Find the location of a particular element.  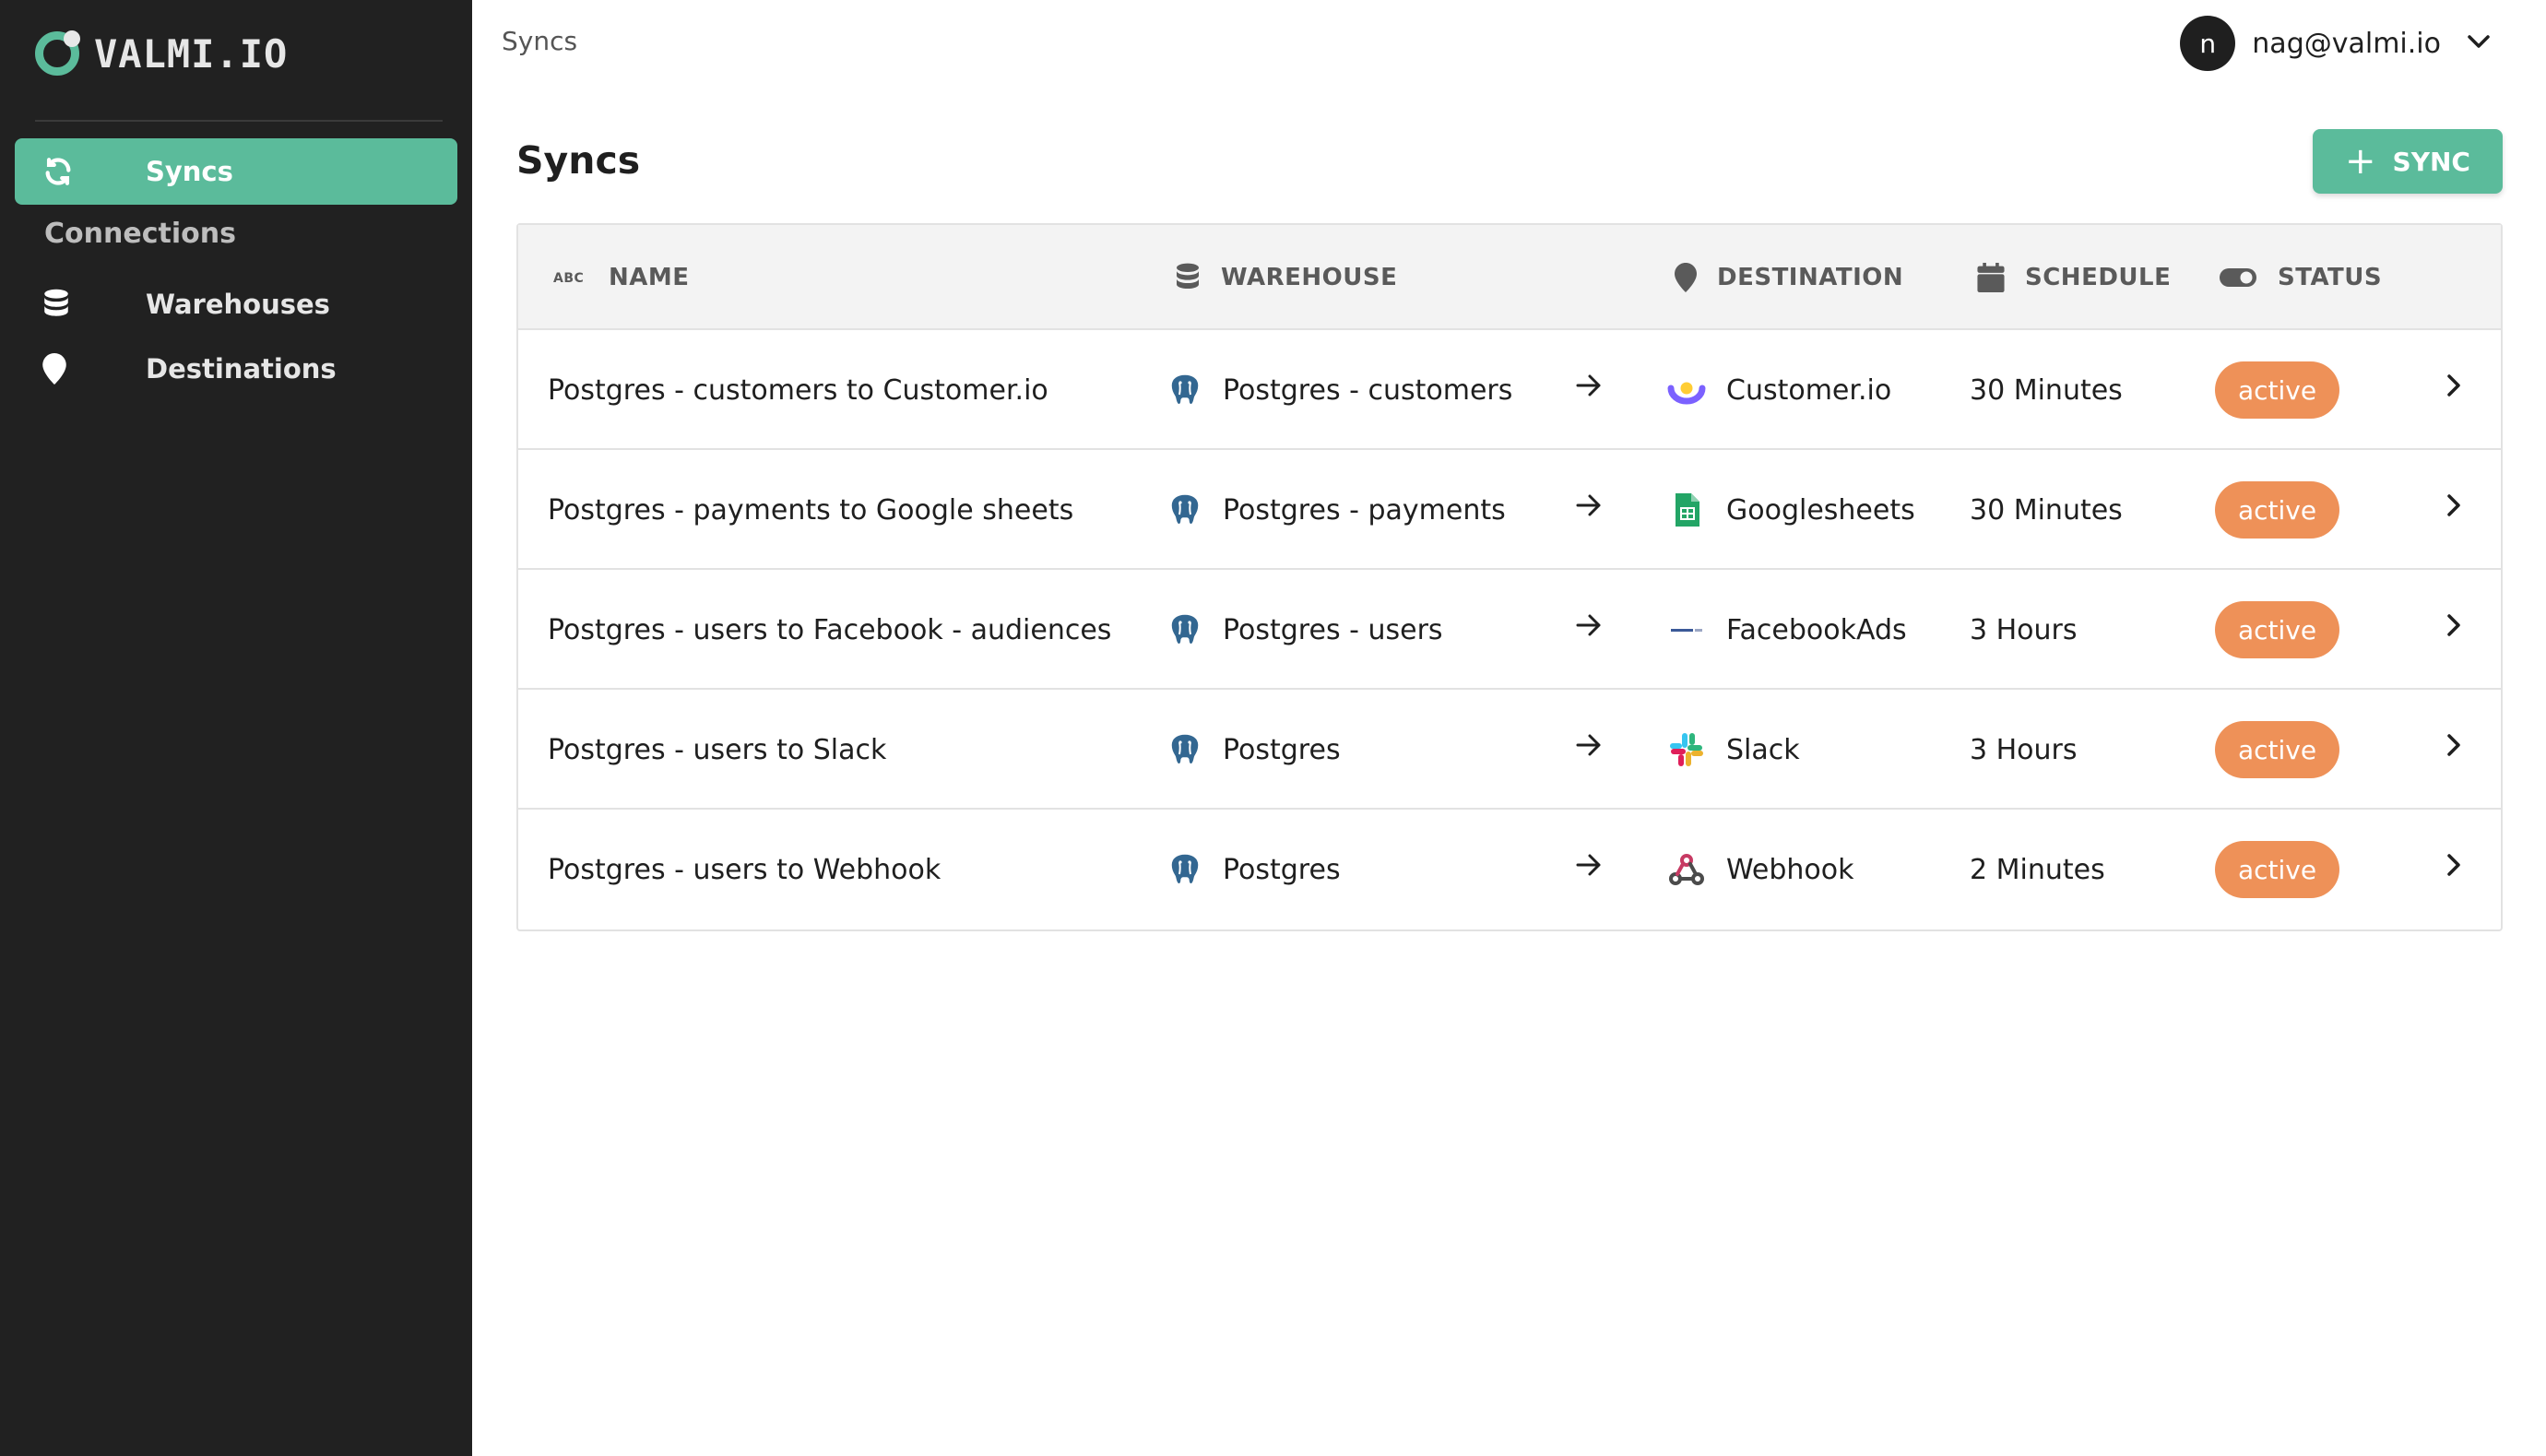

googlesheets-icon is located at coordinates (1686, 509).